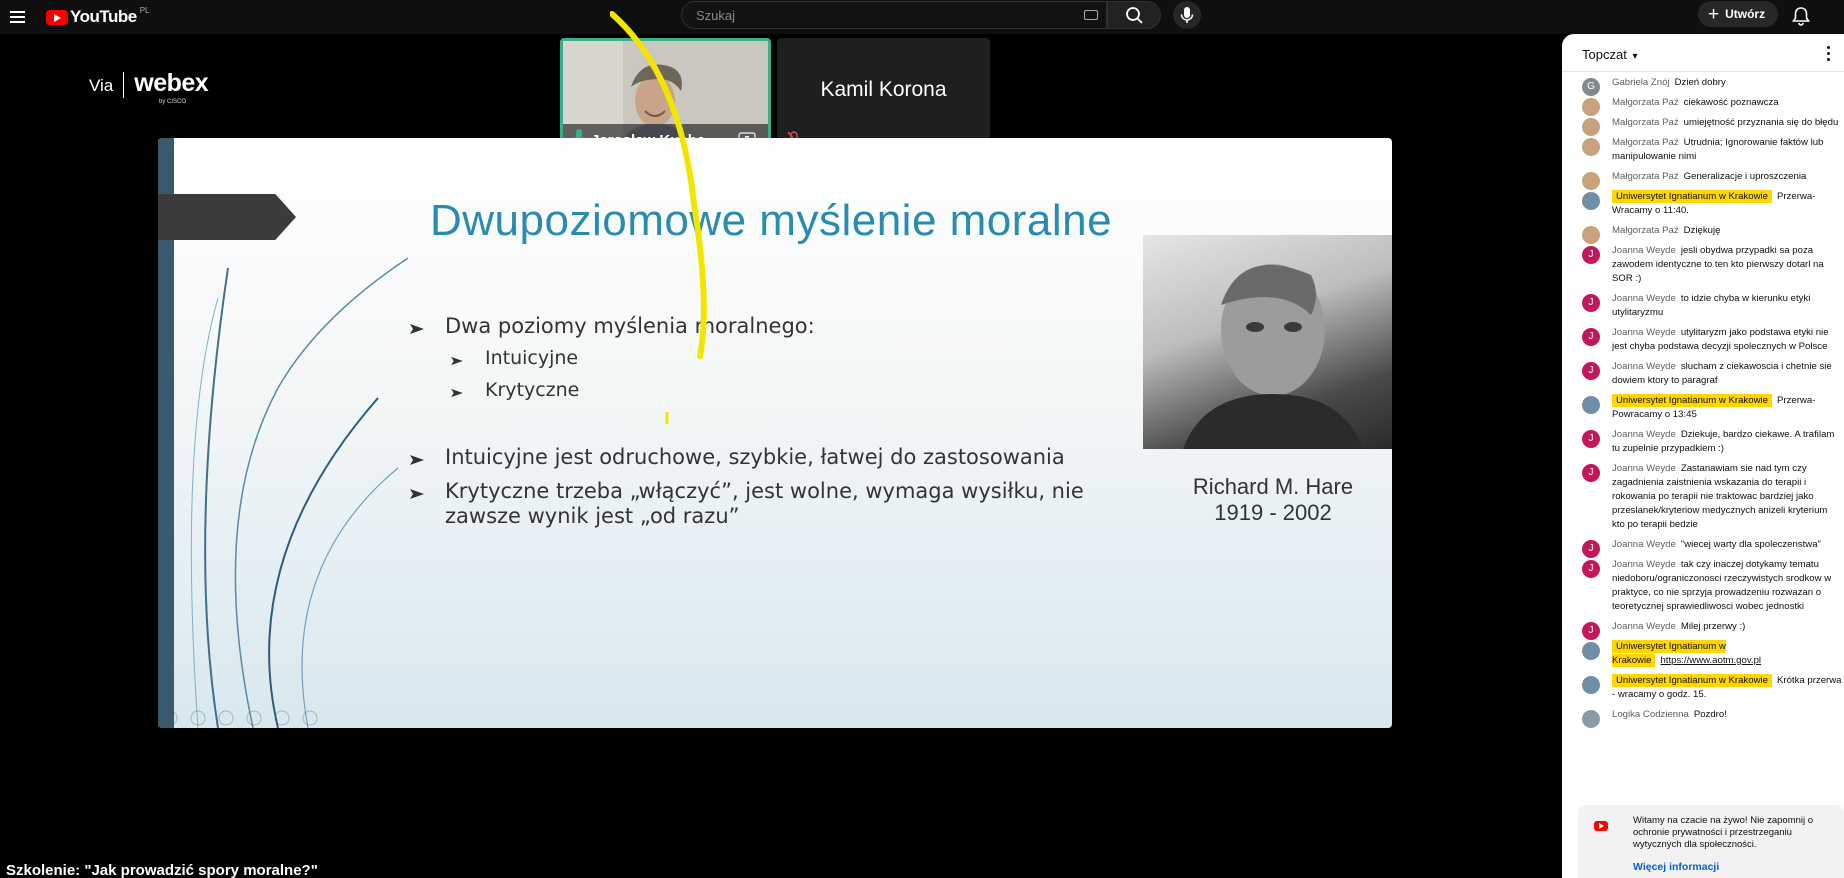  I want to click on youtube-logo: YouTube PL, so click(98, 17).